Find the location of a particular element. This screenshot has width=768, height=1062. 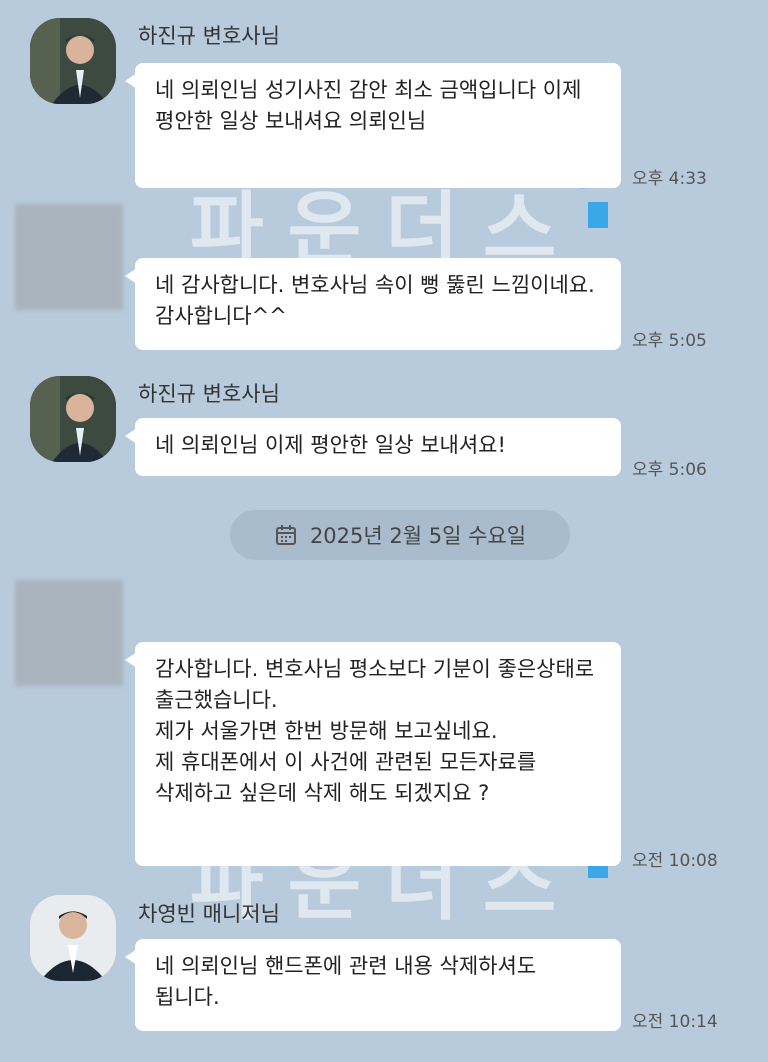

message-time: 오후 4:33 is located at coordinates (669, 179).